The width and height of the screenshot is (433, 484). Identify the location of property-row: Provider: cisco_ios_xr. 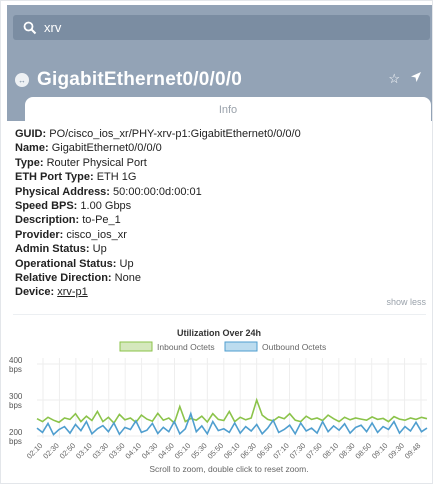
(220, 235).